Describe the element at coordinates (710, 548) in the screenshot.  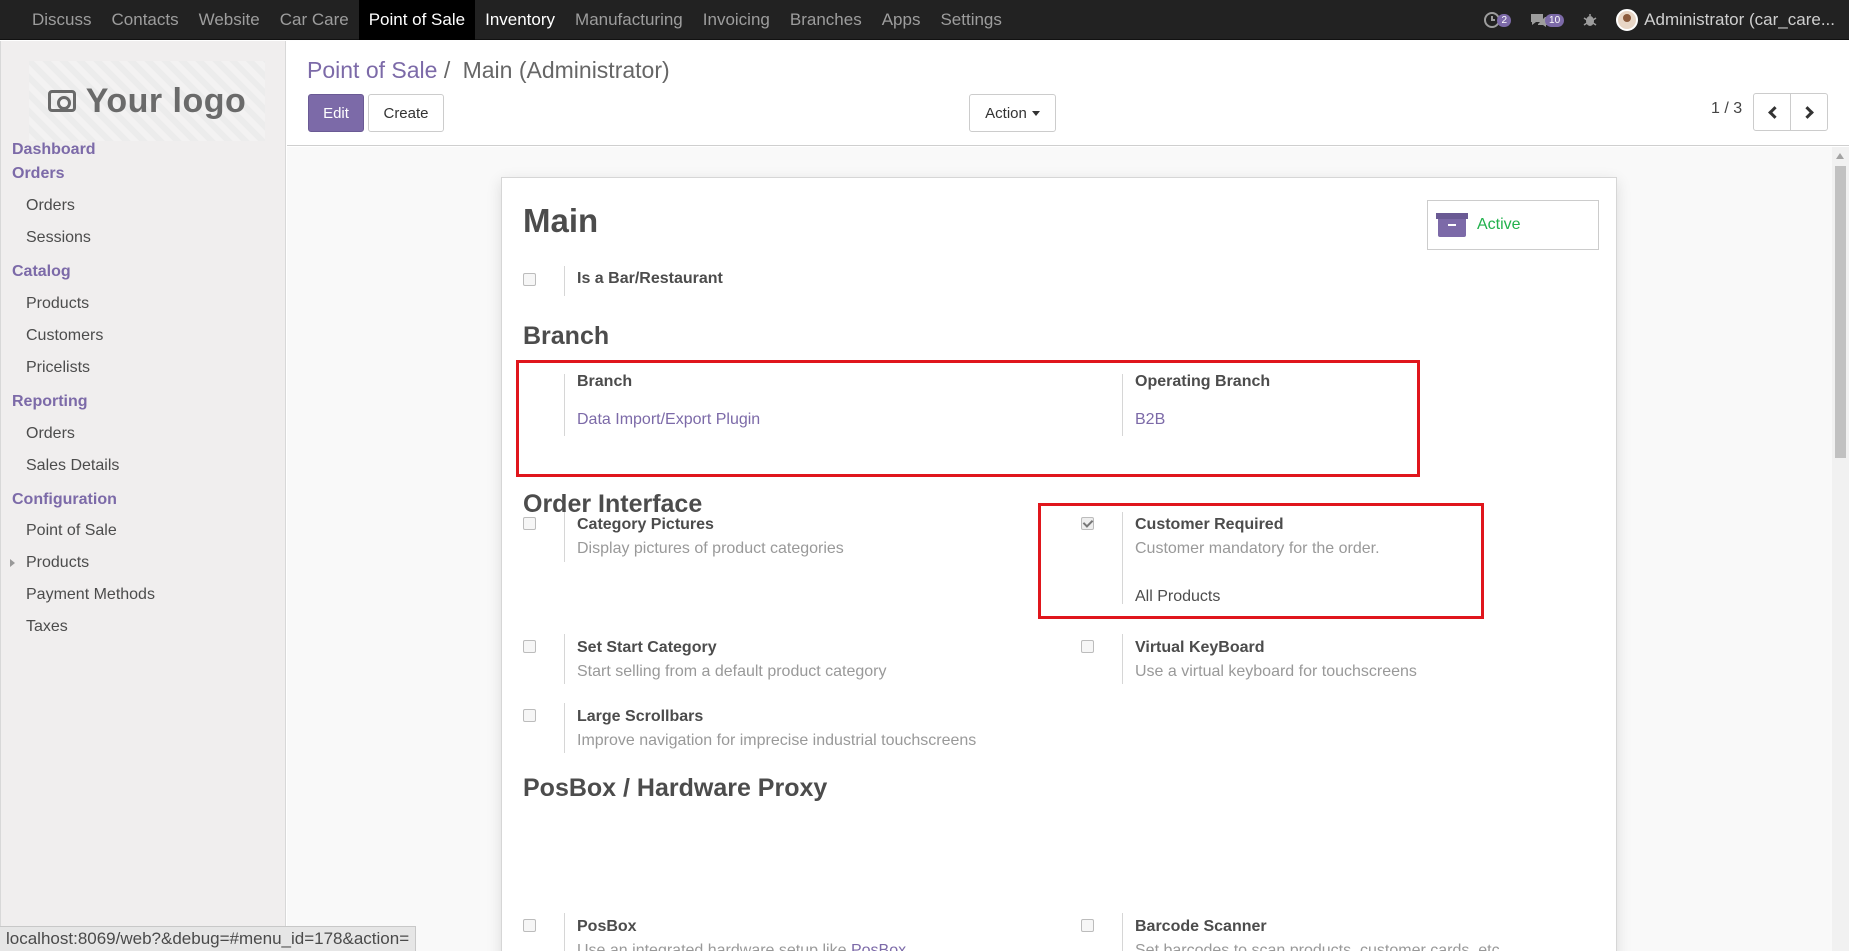
I see `category-pictures-desc: Display pictures of product categories` at that location.